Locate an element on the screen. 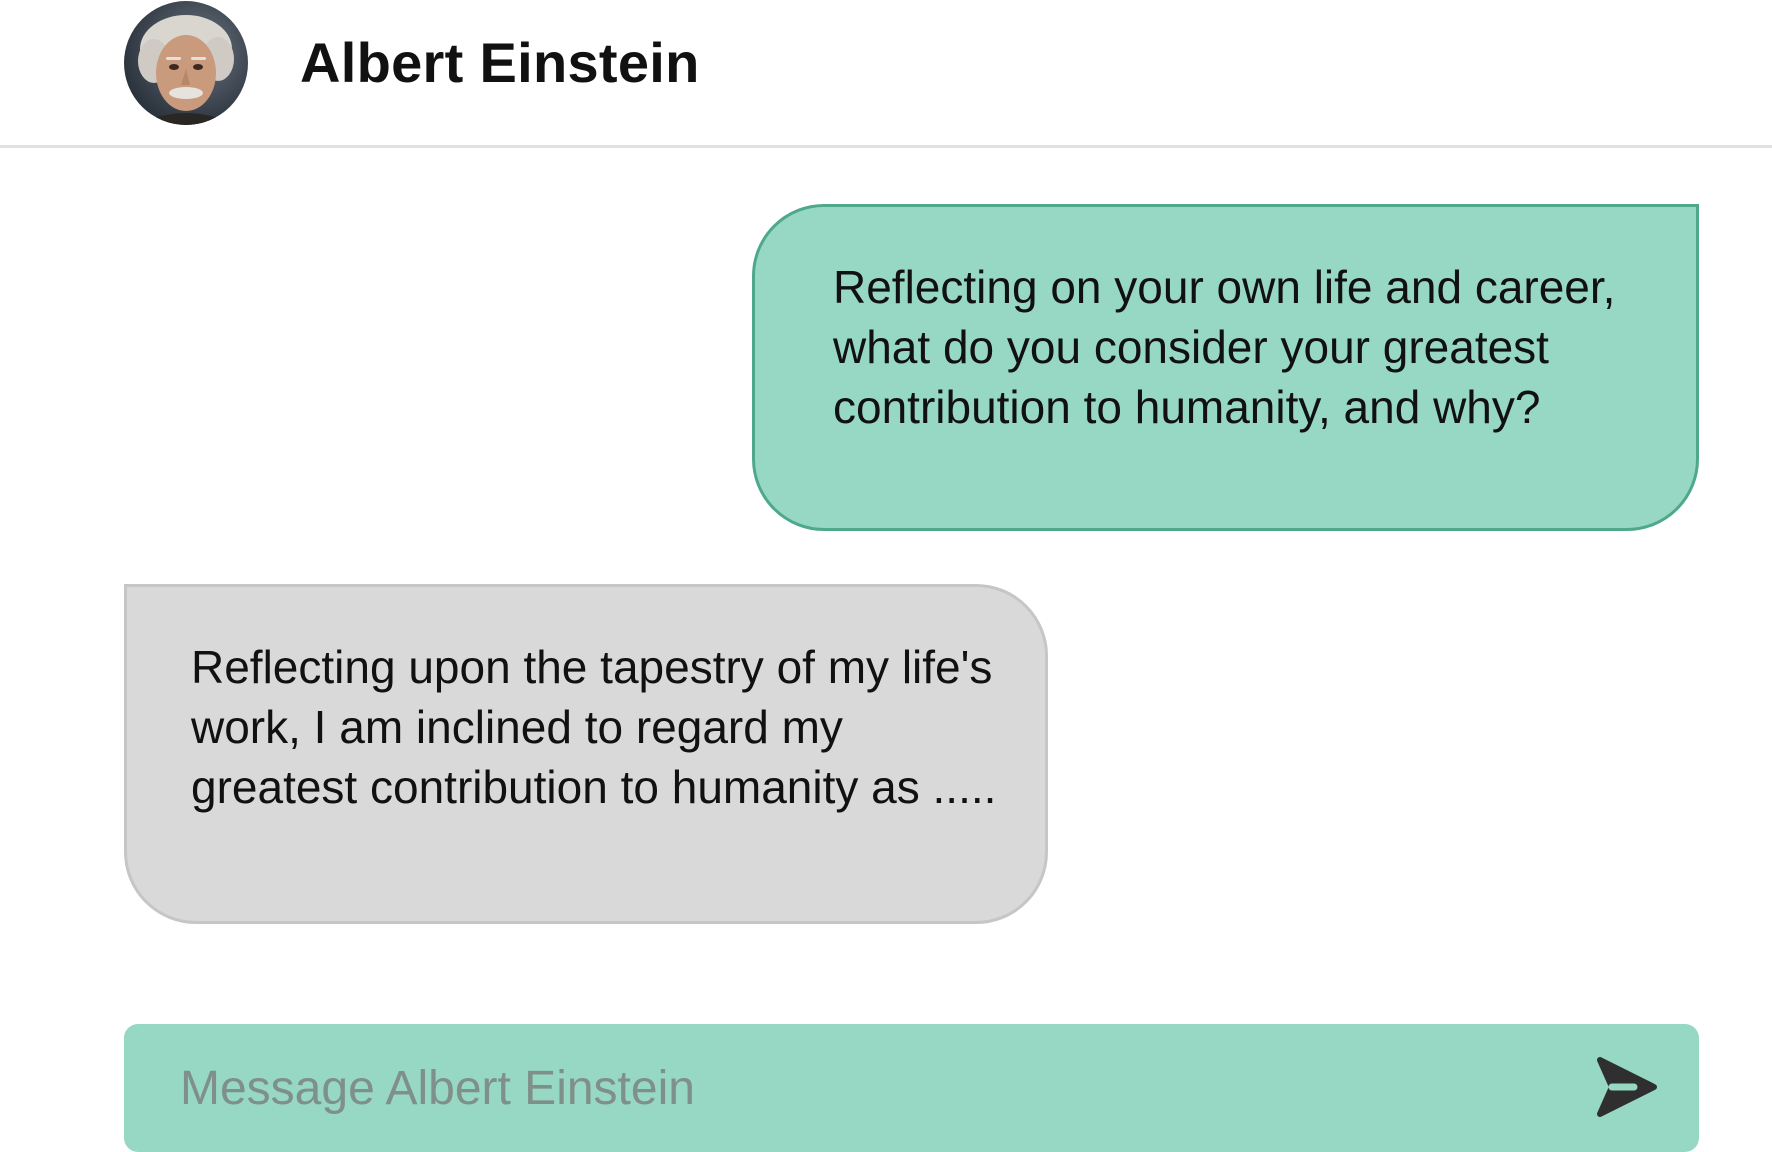 This screenshot has height=1152, width=1772. contact-avatar is located at coordinates (186, 63).